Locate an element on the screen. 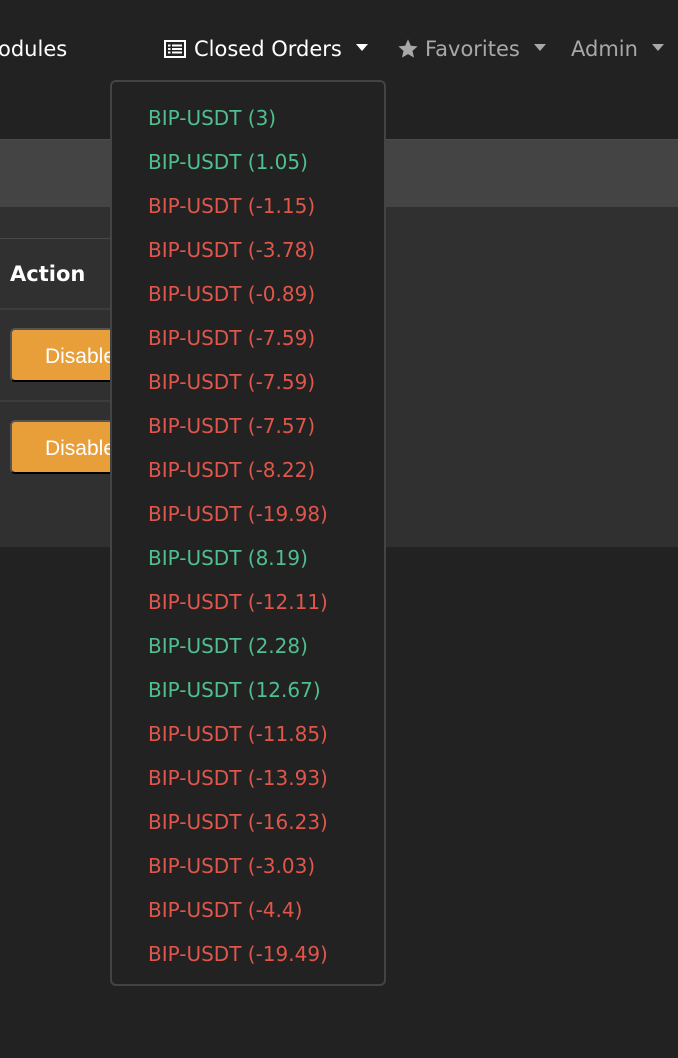 The height and width of the screenshot is (1058, 678). closed-order-item: BIP-USDT (-4.4) is located at coordinates (248, 910).